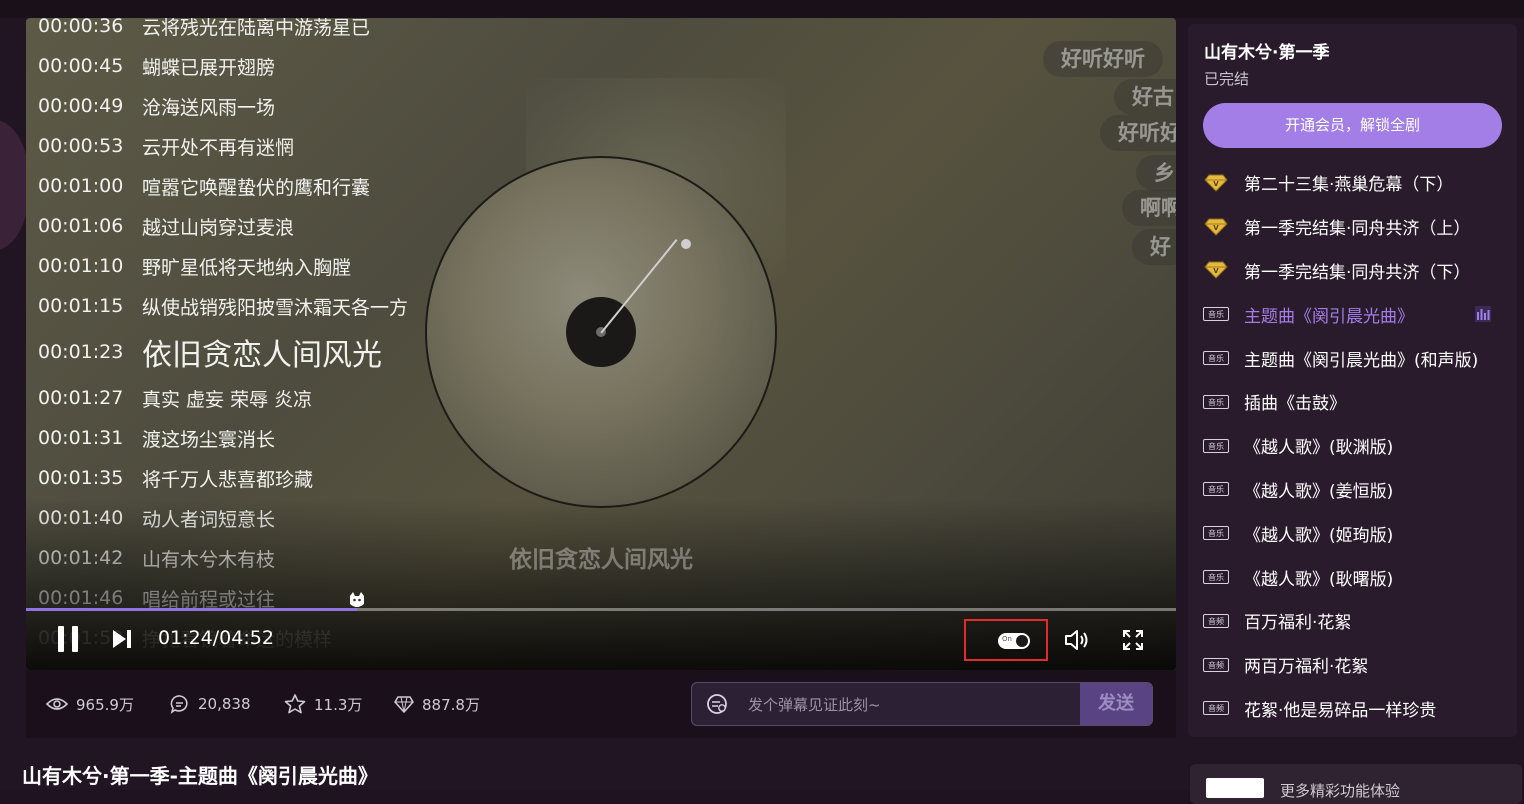 The image size is (1524, 804). Describe the element at coordinates (81, 478) in the screenshot. I see `lyric-timestamp: 00:01:35` at that location.